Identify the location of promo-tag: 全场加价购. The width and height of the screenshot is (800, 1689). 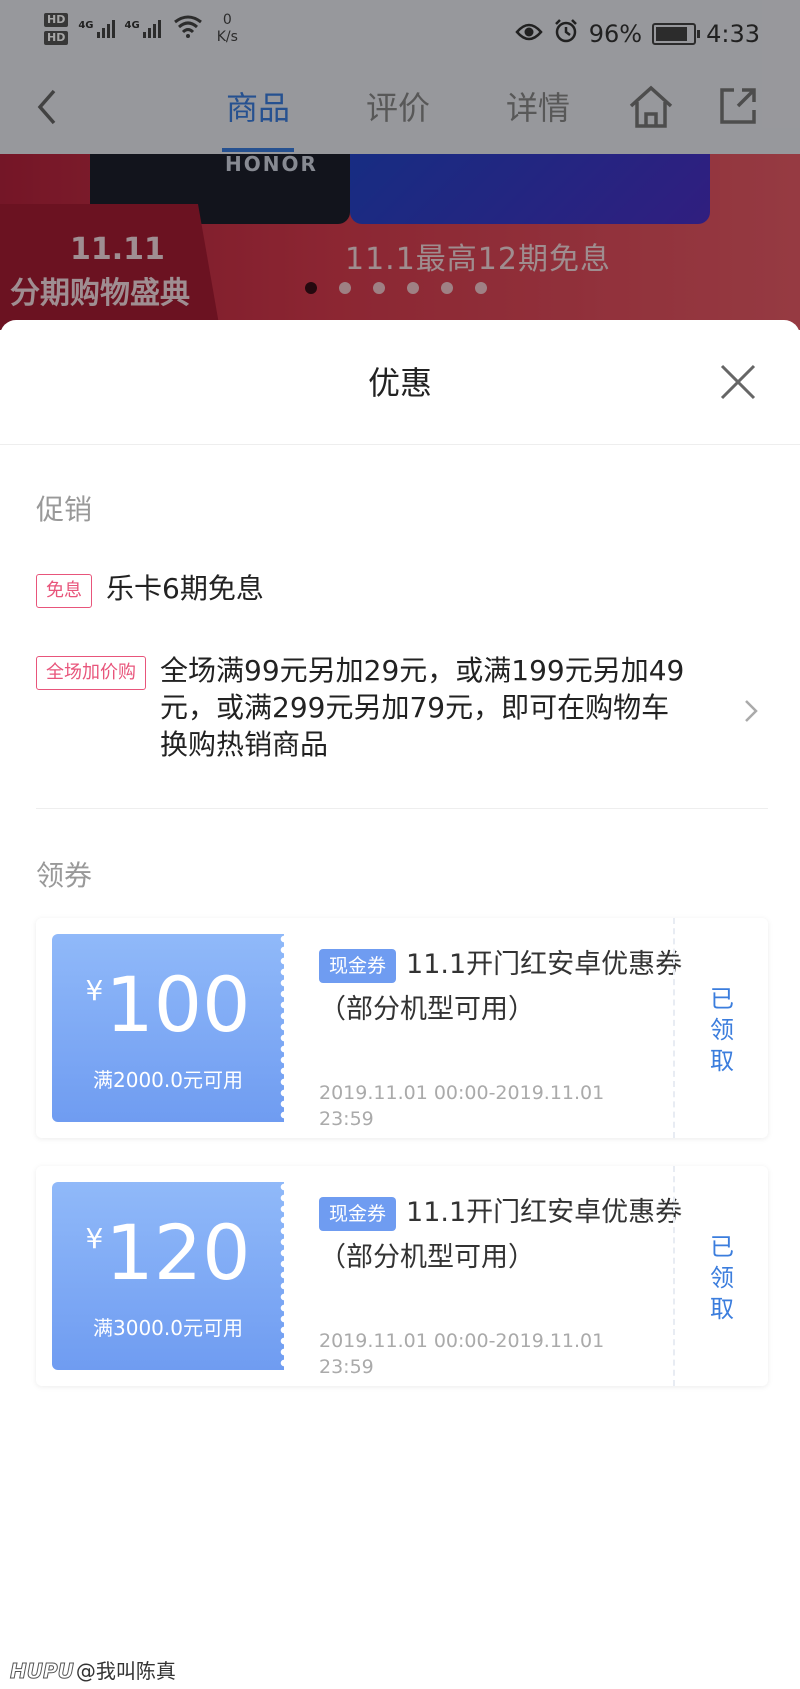
(91, 673).